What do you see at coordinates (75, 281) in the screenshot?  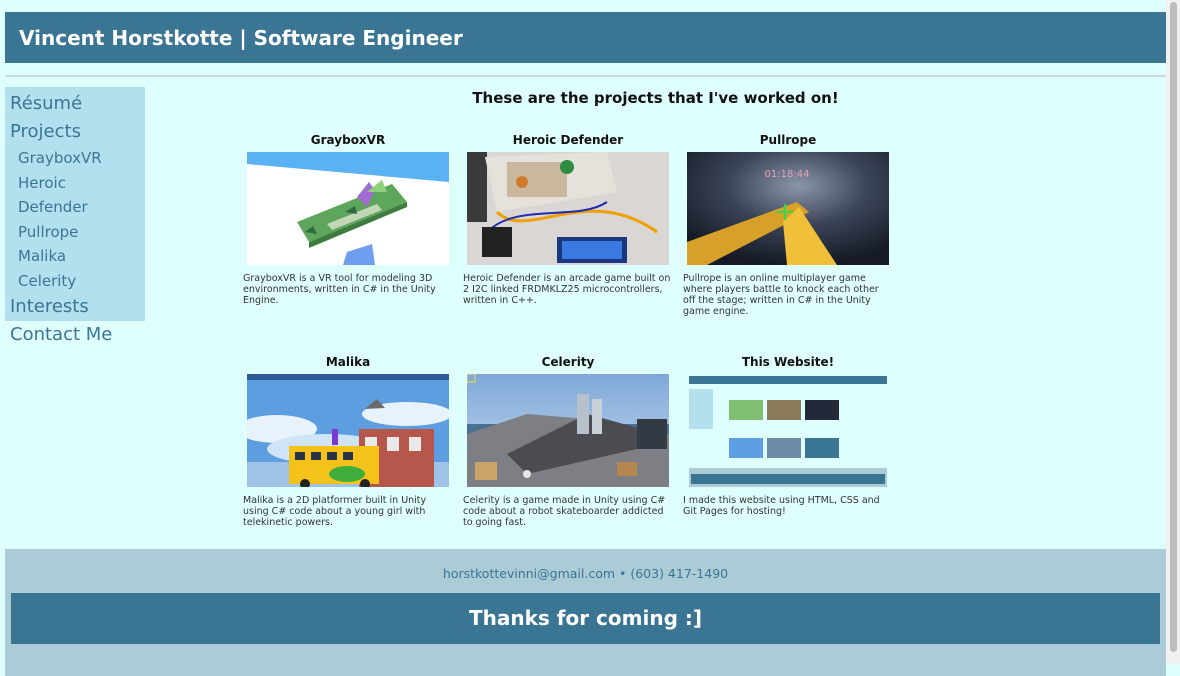 I see `sidebar-item-celerity: Celerity` at bounding box center [75, 281].